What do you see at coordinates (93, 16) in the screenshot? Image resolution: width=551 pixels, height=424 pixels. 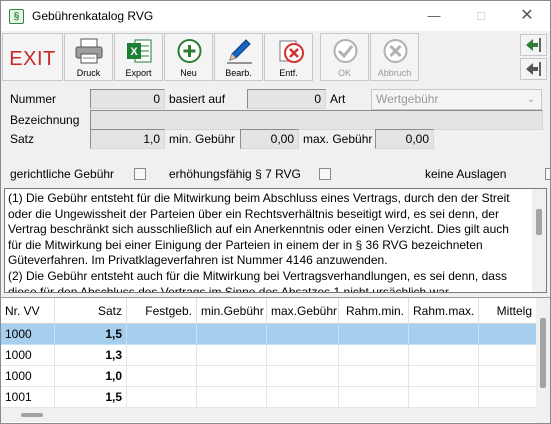 I see `window-title: Gebührenkatalog RVG` at bounding box center [93, 16].